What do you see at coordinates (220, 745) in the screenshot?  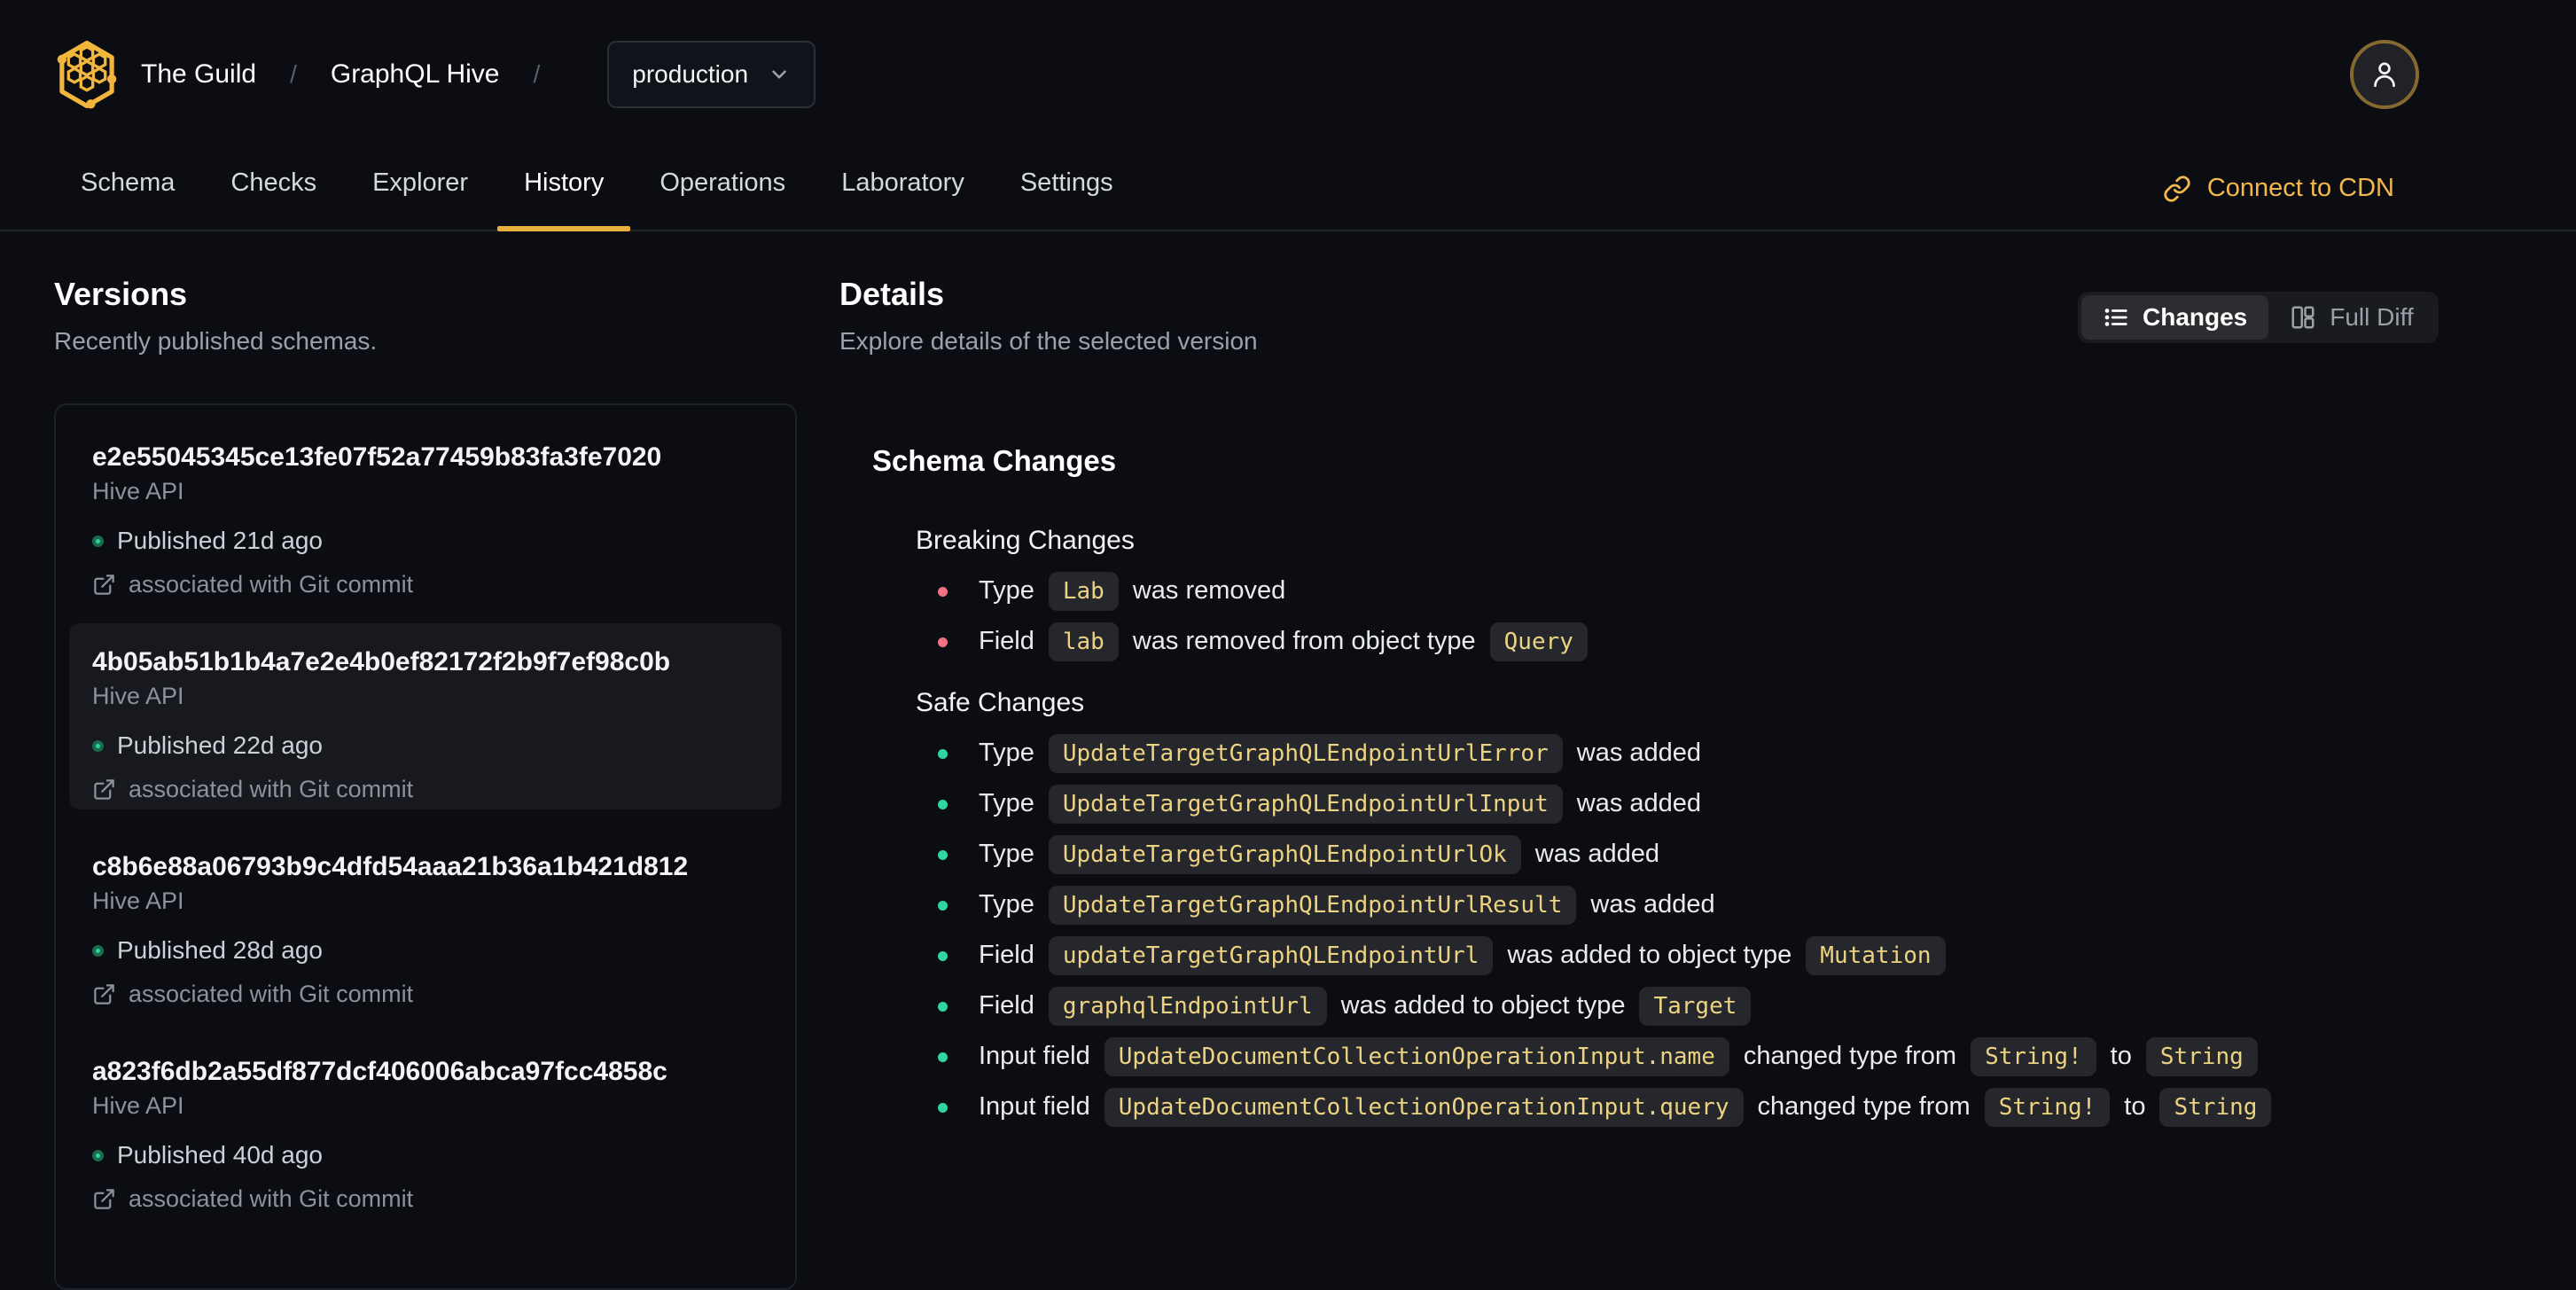 I see `version-status-text: Published 22d ago` at bounding box center [220, 745].